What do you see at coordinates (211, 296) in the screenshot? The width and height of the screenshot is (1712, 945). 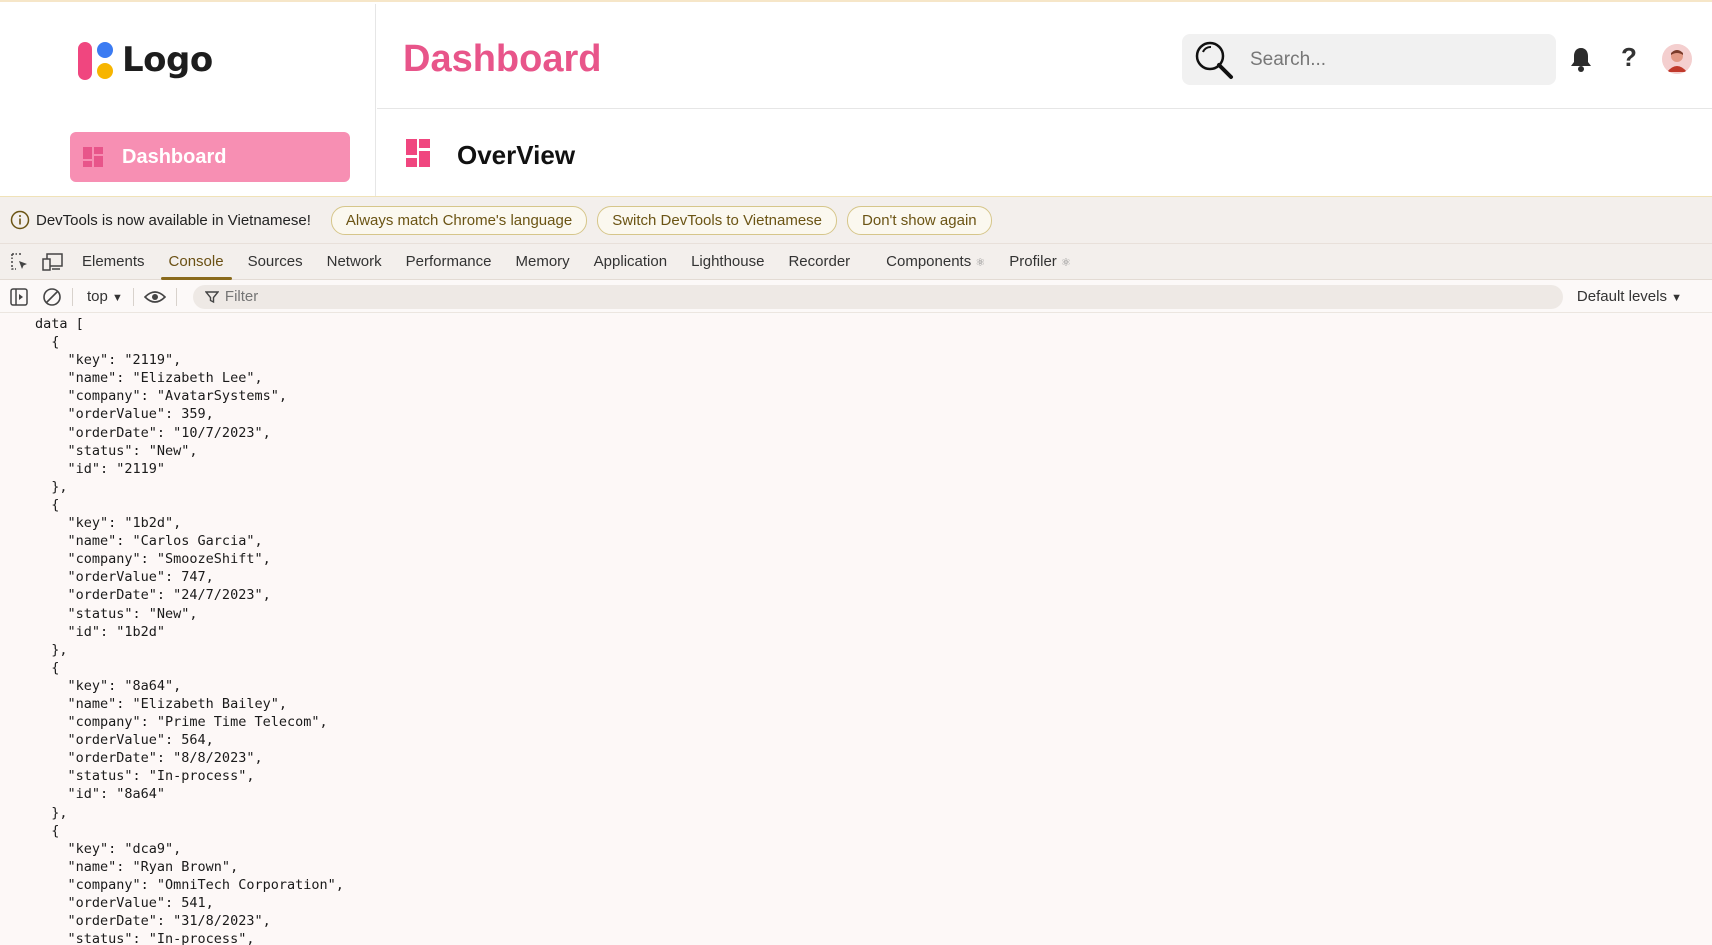 I see `filter-icon` at bounding box center [211, 296].